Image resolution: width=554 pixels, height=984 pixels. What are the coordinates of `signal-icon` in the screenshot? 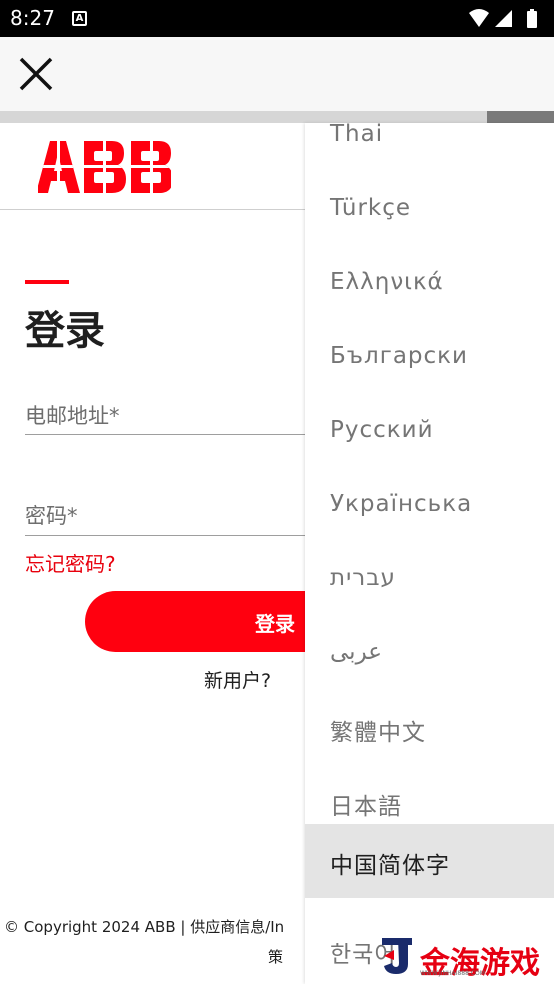 It's located at (503, 18).